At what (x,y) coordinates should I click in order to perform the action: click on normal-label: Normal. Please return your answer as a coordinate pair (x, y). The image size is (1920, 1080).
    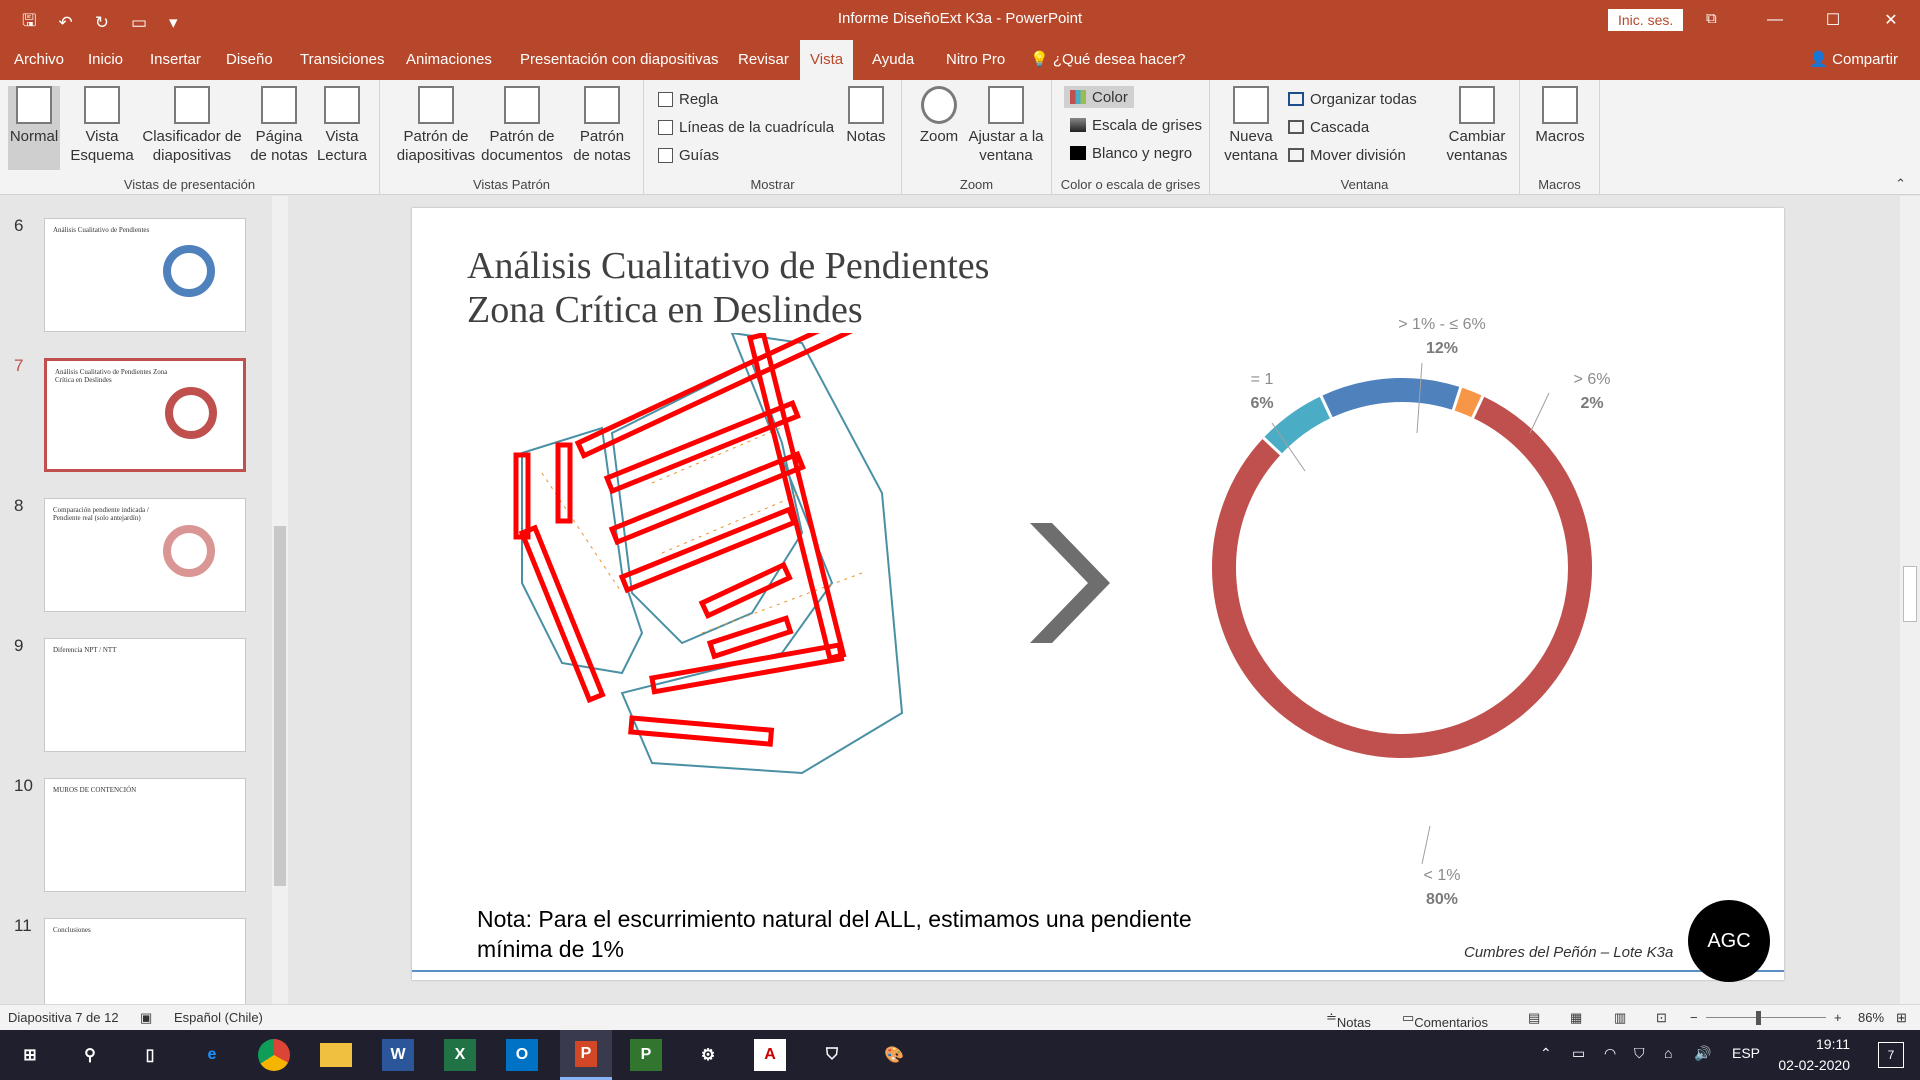
    Looking at the image, I should click on (34, 136).